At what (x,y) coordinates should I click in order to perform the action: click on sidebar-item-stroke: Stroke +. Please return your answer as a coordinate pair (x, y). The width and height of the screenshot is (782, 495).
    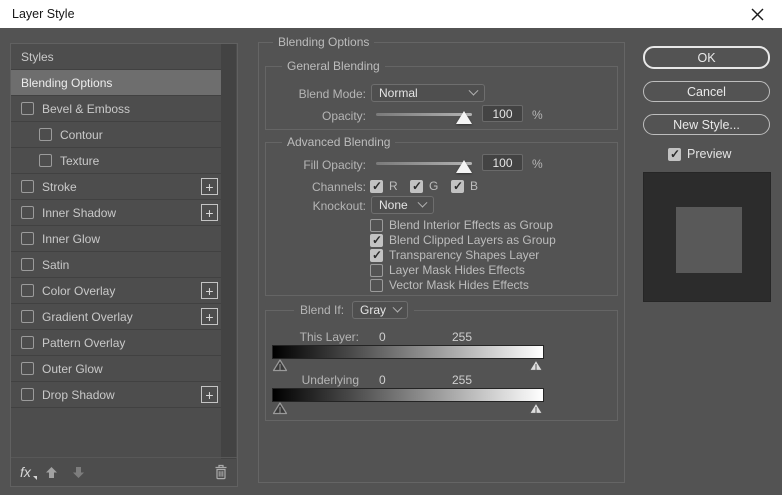
    Looking at the image, I should click on (116, 187).